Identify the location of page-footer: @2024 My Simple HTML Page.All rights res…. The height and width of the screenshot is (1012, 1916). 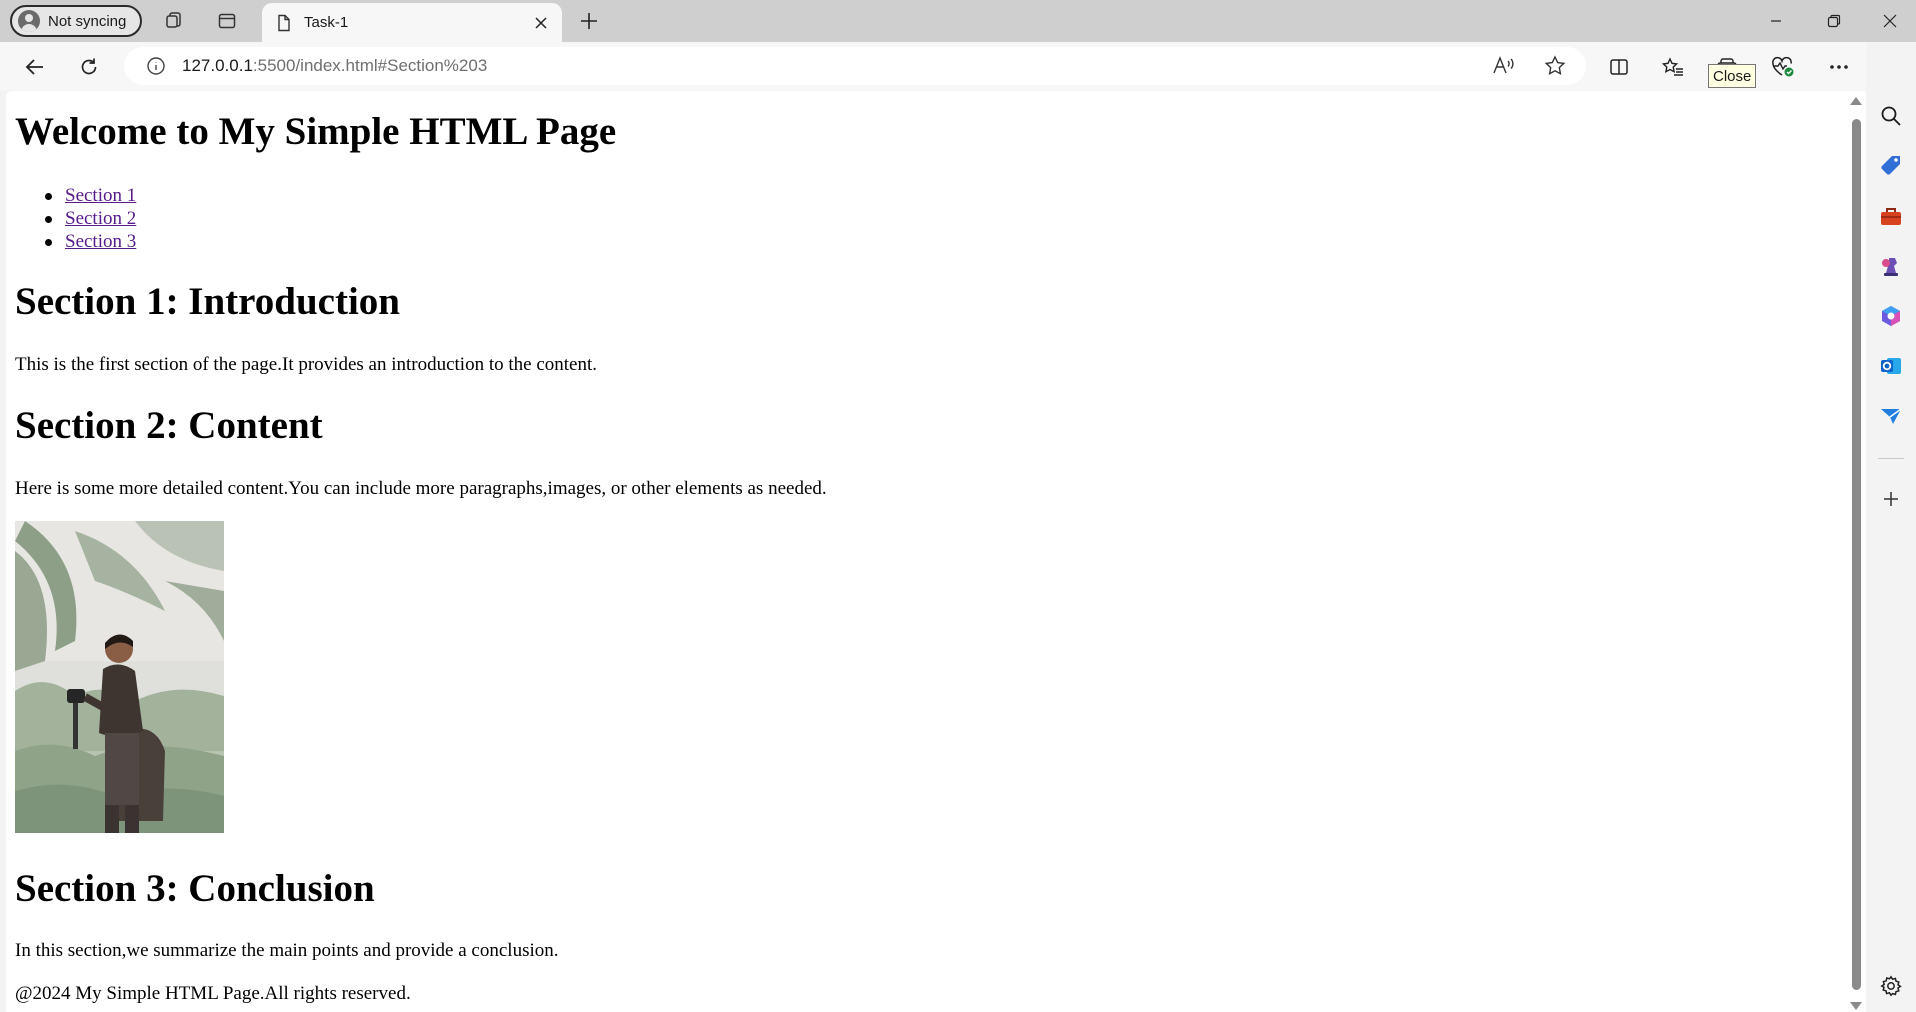
(213, 993).